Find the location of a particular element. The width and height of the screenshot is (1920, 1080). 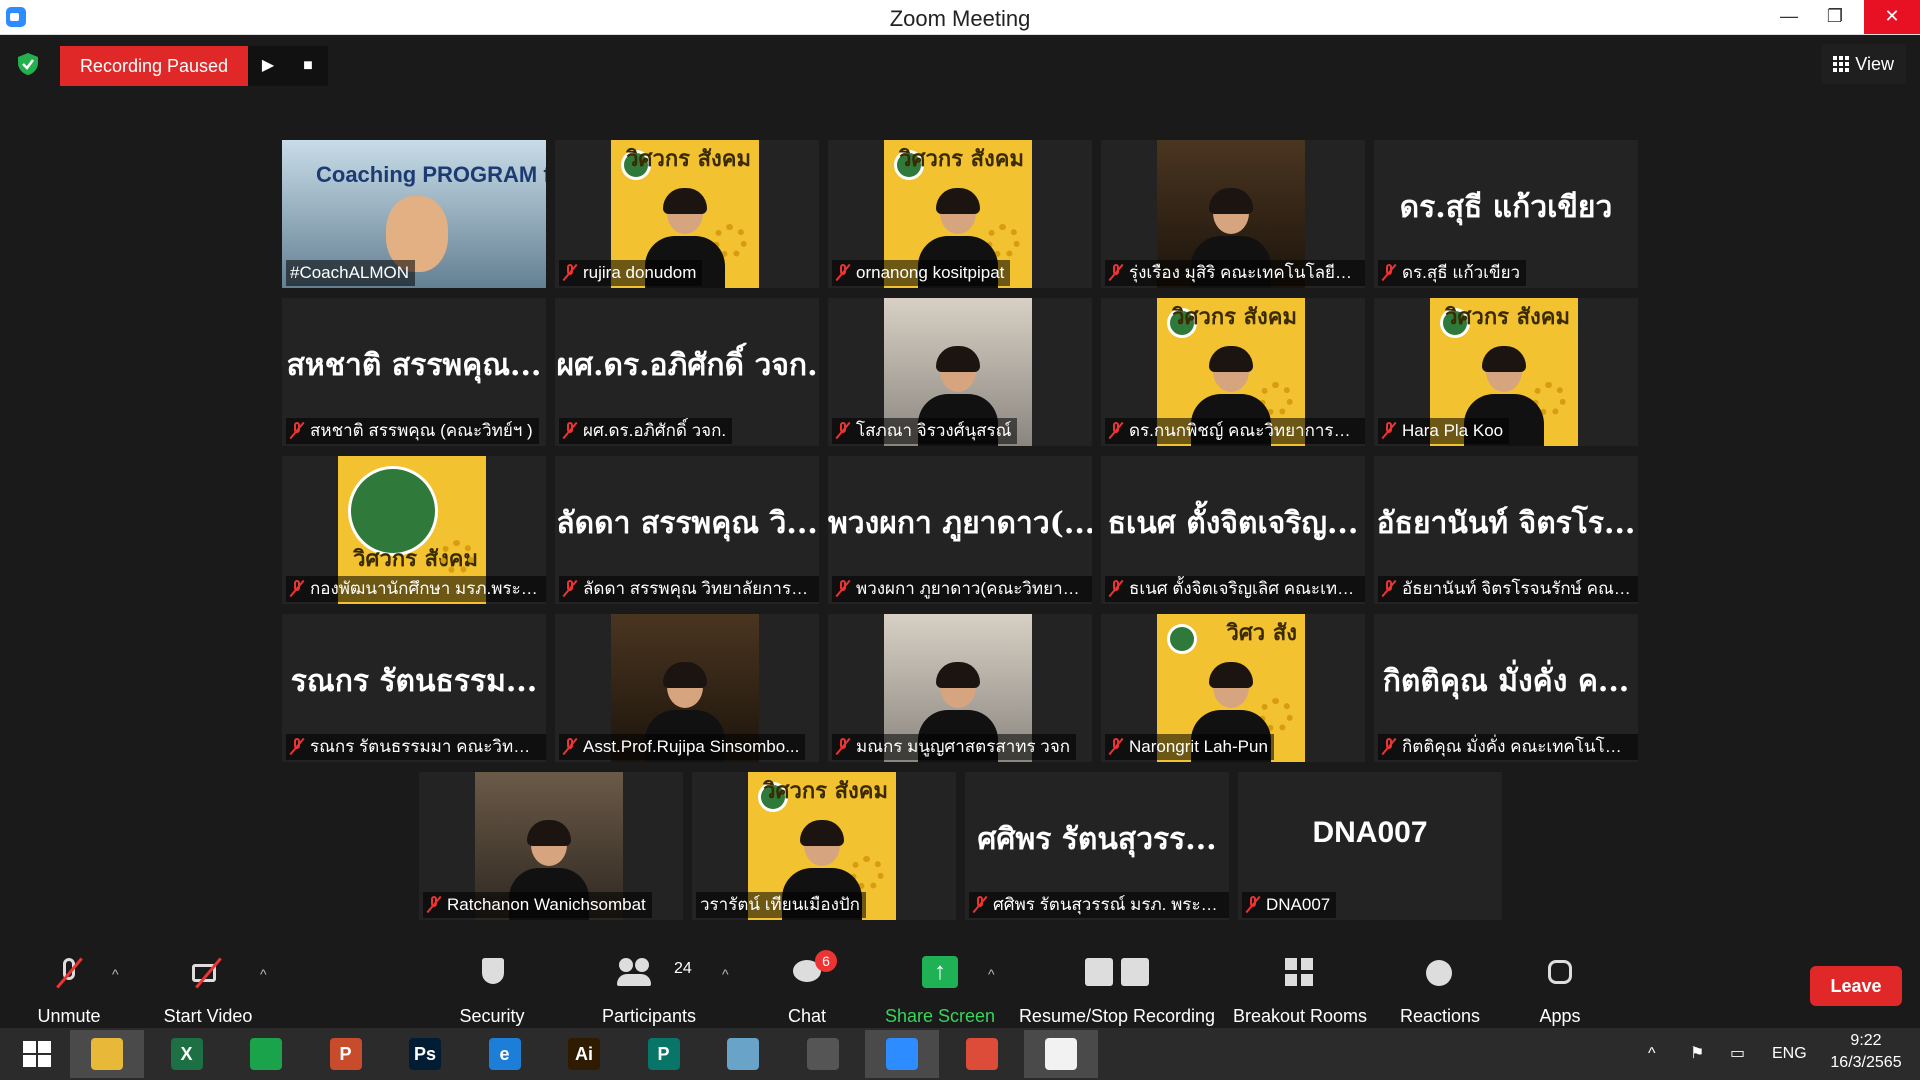

participant-tile: วิศวกร สังคม กองพัฒนานักศึกษา มรภ.พระนคร is located at coordinates (414, 530).